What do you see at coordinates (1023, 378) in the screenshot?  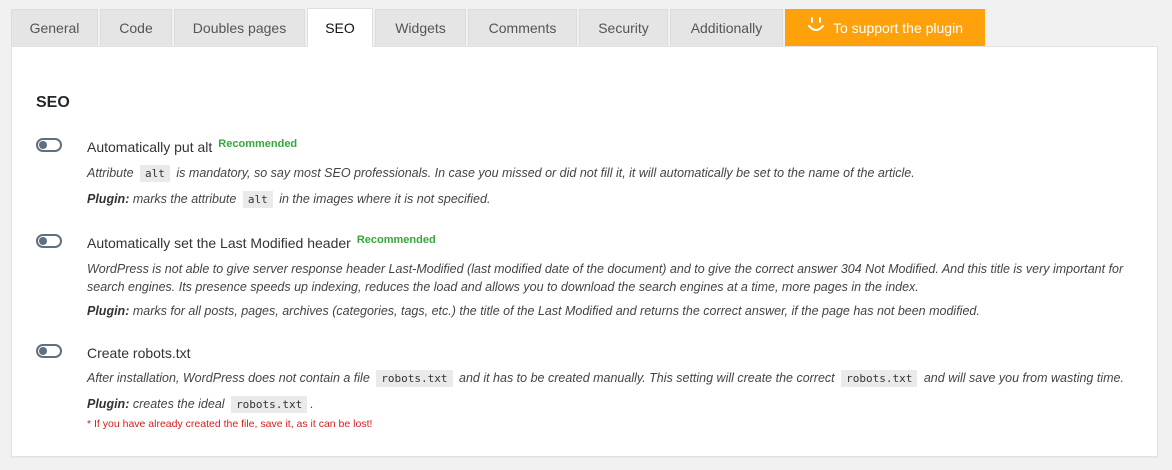 I see `desc-text: and will save you from wasting time.` at bounding box center [1023, 378].